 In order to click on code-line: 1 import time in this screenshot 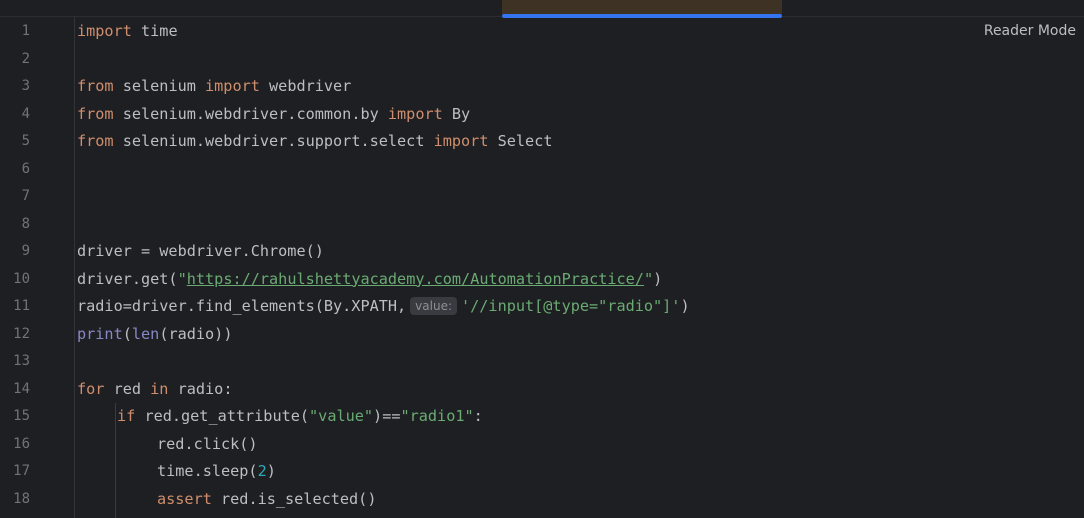, I will do `click(542, 32)`.